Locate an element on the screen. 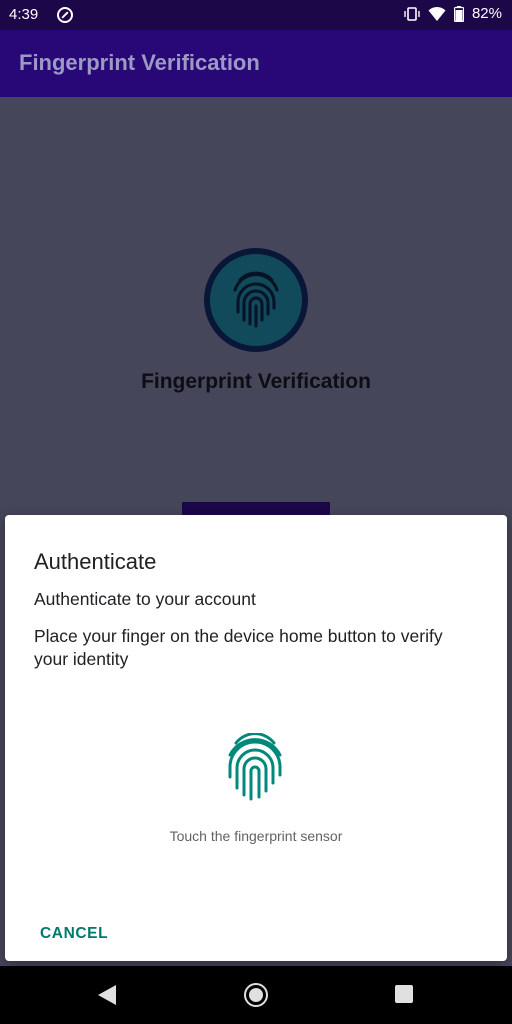  app-title: Fingerprint Verification is located at coordinates (139, 62).